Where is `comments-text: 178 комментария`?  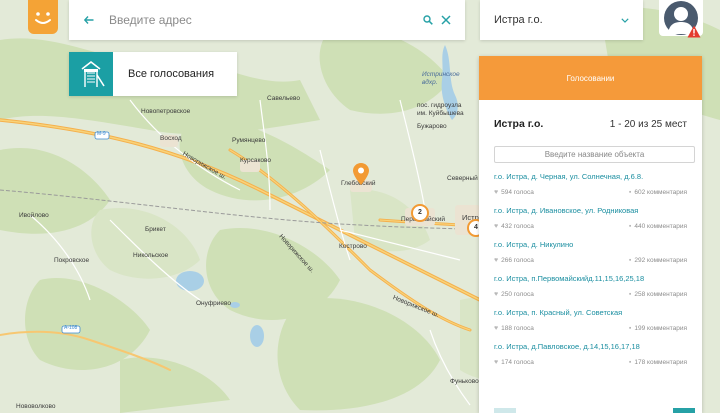 comments-text: 178 комментария is located at coordinates (660, 362).